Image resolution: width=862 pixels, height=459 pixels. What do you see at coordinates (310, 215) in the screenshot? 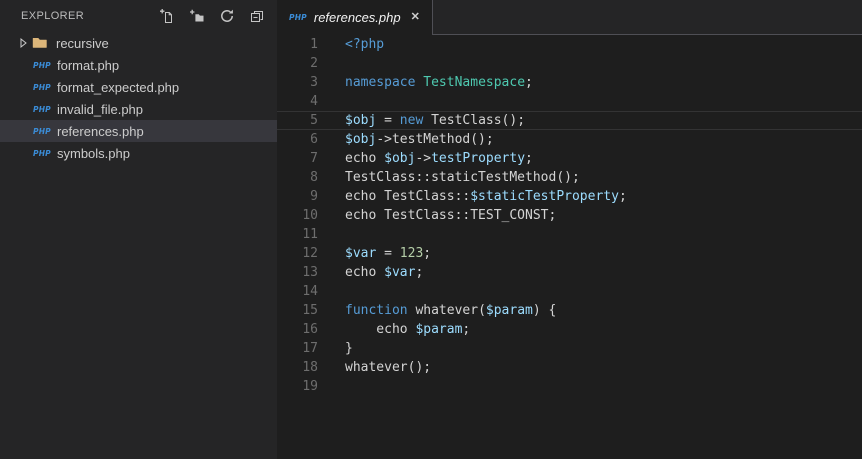
I see `line-number: 10` at bounding box center [310, 215].